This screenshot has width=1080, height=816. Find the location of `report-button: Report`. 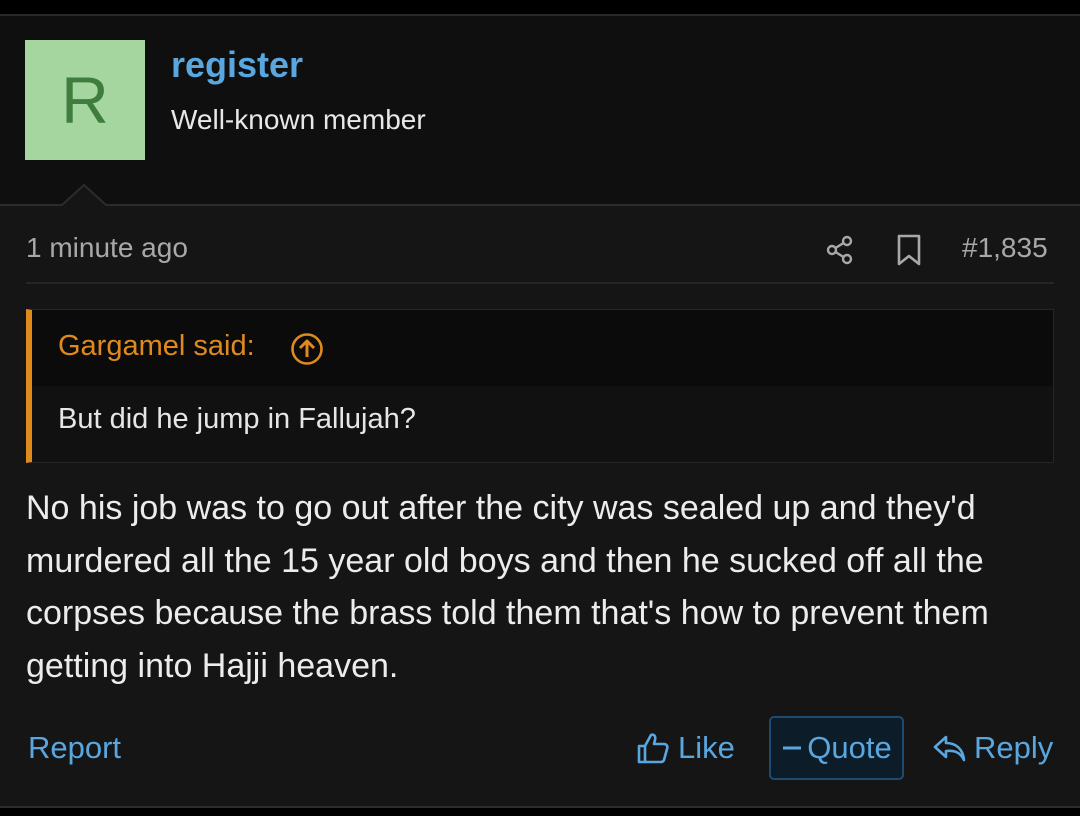

report-button: Report is located at coordinates (74, 748).